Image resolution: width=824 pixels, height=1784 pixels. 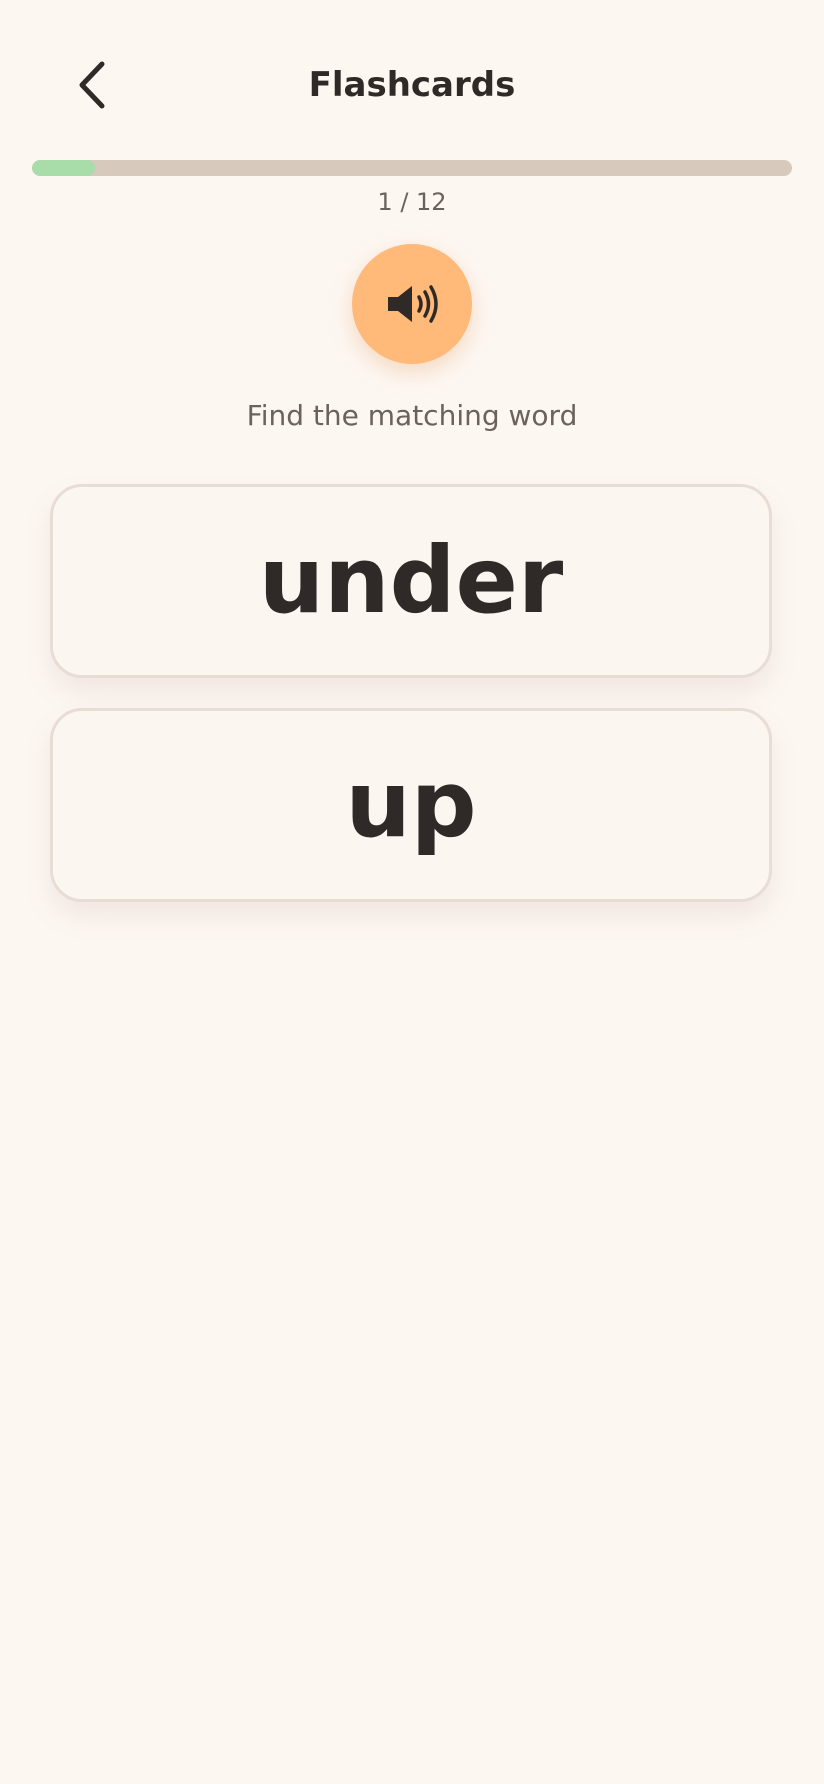 I want to click on header: Flashcards, so click(x=412, y=85).